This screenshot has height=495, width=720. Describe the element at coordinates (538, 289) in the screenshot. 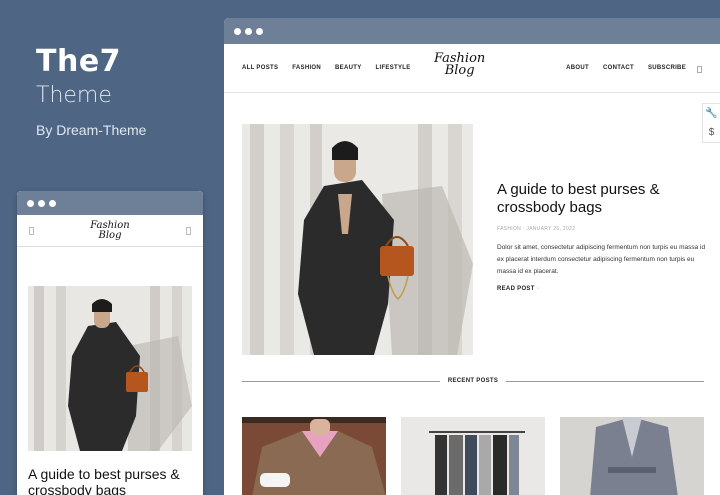

I see `arrow-right-icon: ▫` at that location.